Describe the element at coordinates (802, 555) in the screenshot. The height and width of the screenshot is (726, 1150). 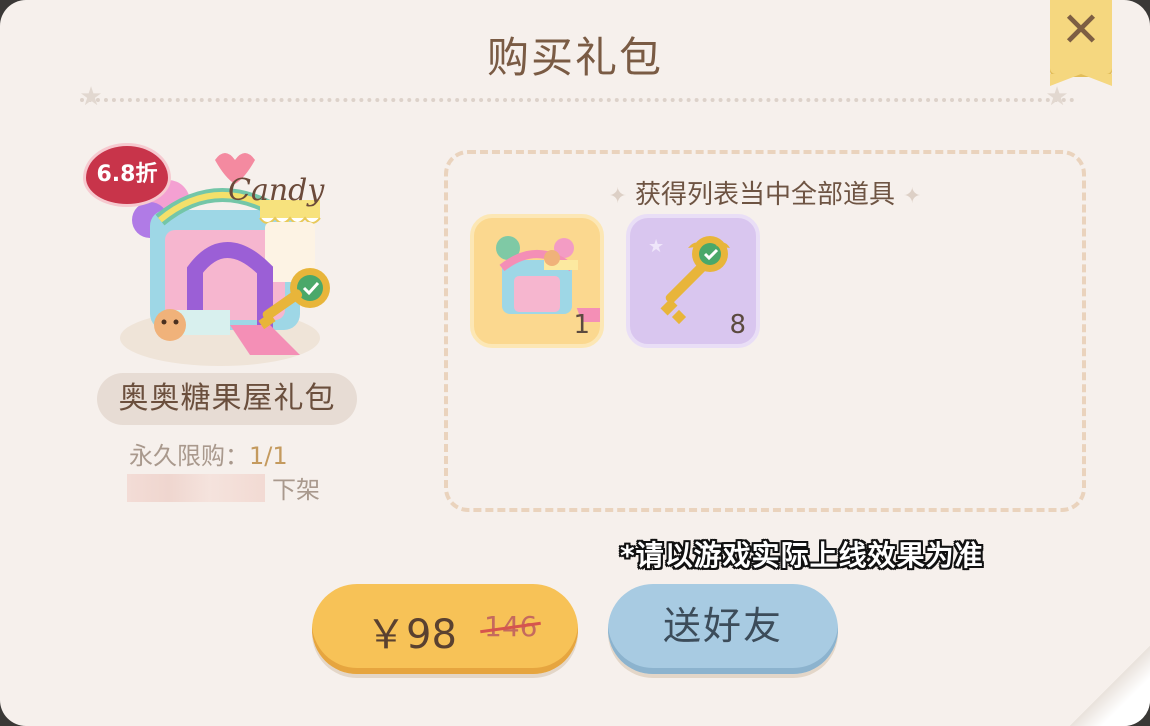
I see `disclaimer-text: *请以游戏实际上线效果为准` at that location.